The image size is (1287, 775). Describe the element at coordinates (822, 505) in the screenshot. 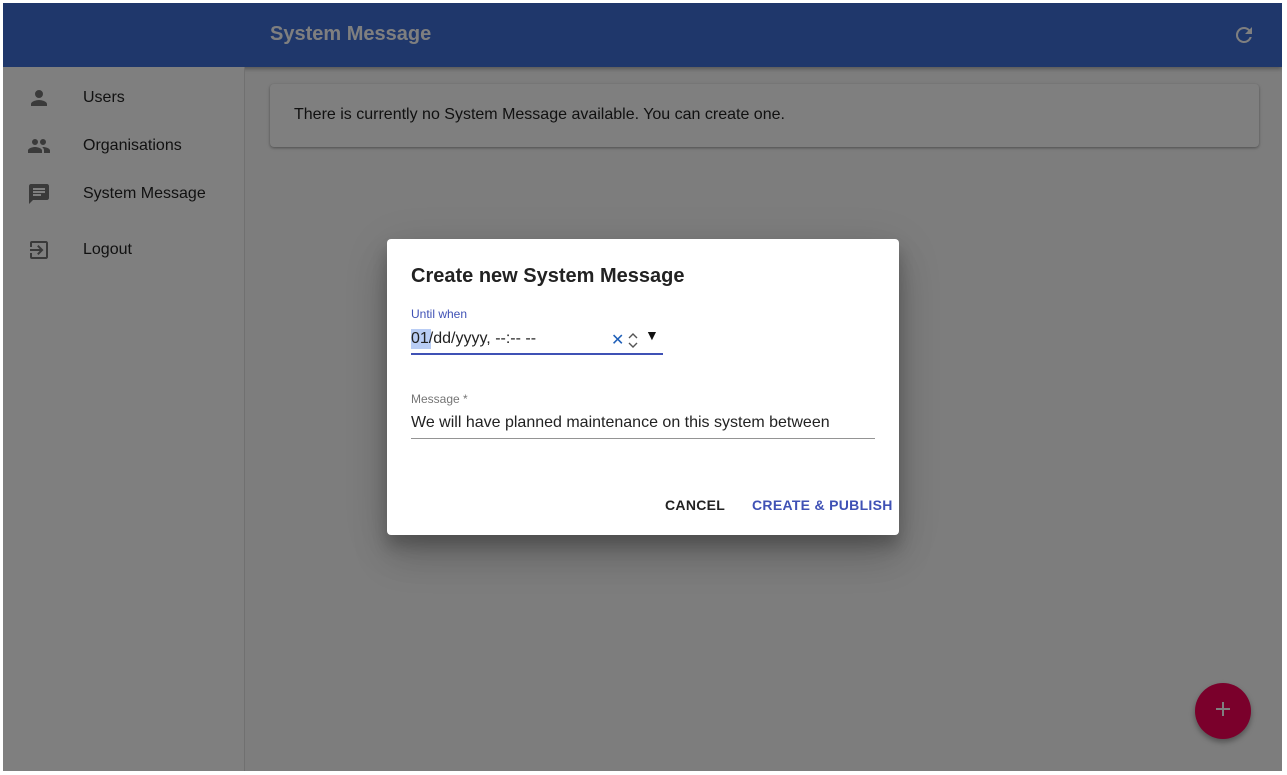

I see `create-publish-button: CREATE & PUBLISH` at that location.